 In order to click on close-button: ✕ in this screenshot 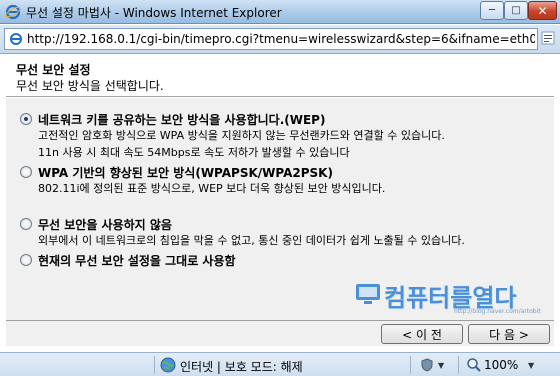, I will do `click(542, 10)`.